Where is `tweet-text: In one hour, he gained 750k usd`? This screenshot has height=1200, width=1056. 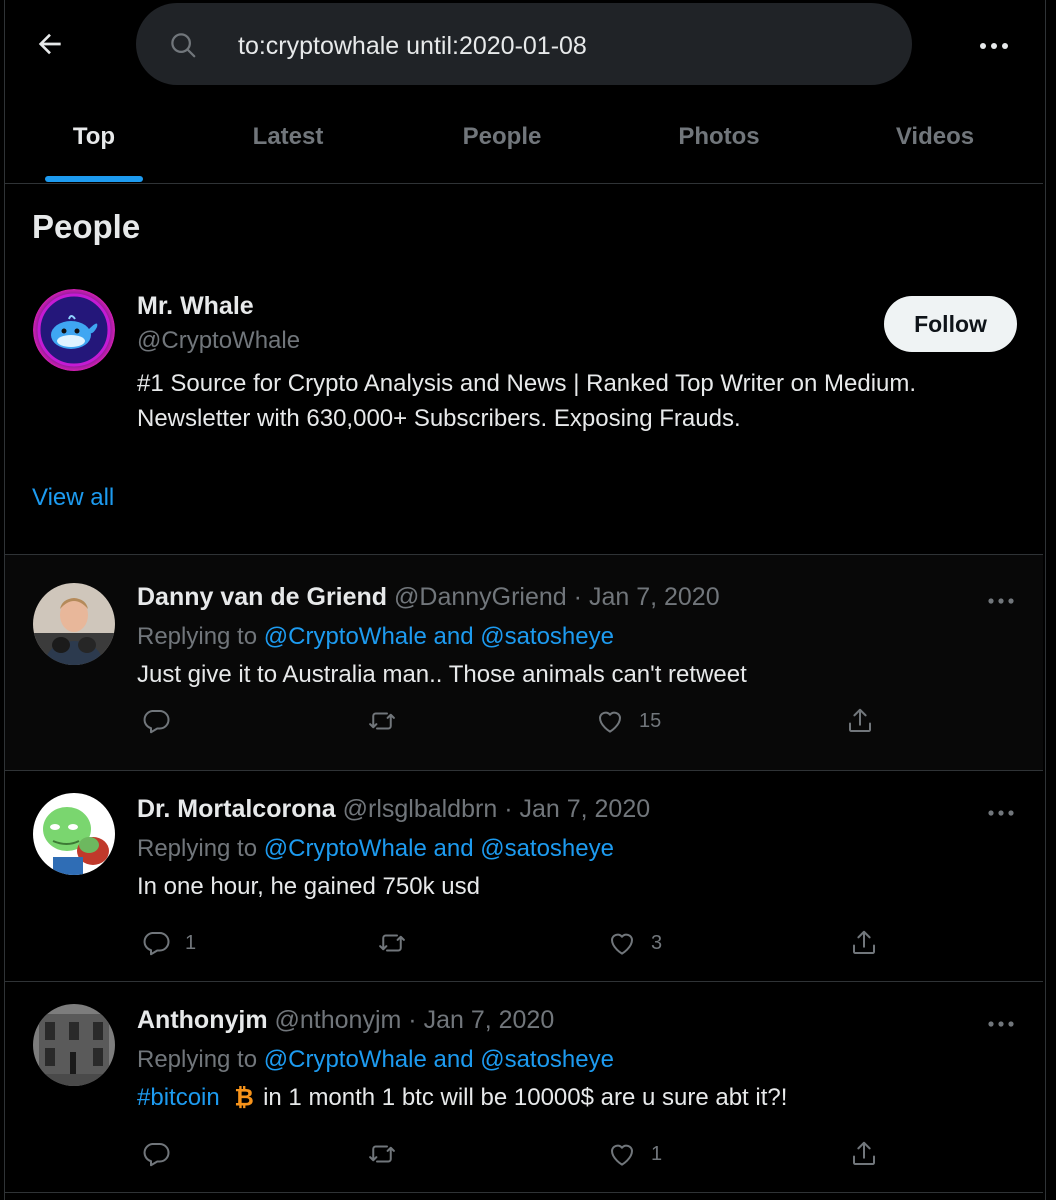 tweet-text: In one hour, he gained 750k usd is located at coordinates (308, 886).